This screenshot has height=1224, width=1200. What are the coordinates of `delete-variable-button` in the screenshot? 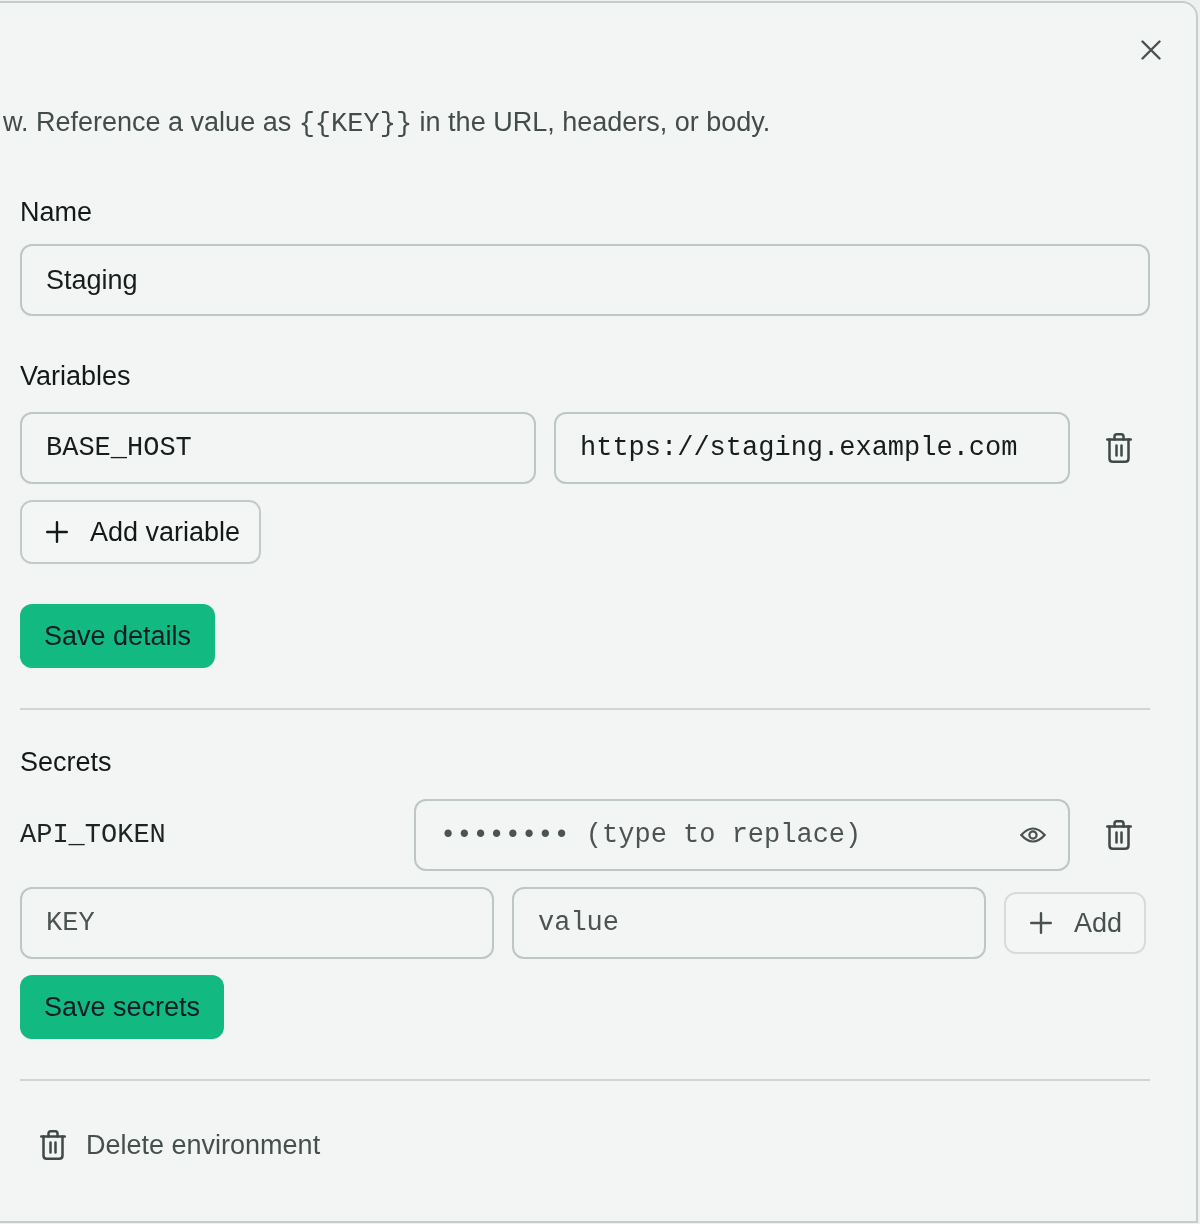 It's located at (1119, 448).